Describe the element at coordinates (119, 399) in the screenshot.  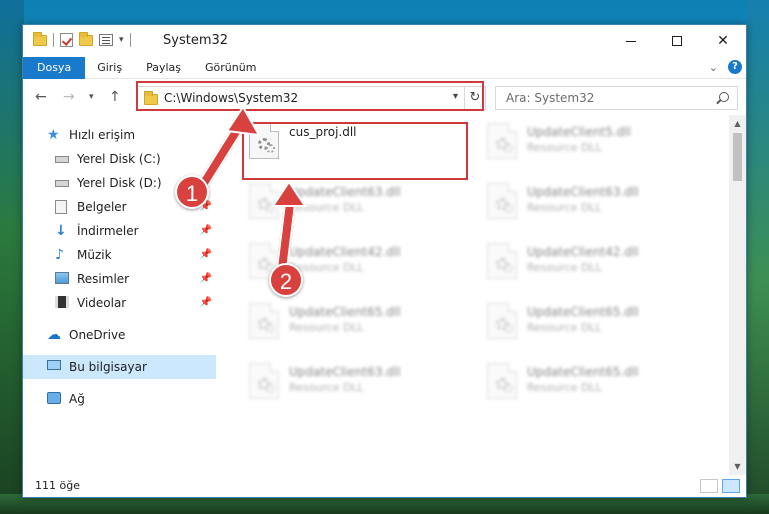
I see `sidebar-item-network: Ağ` at that location.